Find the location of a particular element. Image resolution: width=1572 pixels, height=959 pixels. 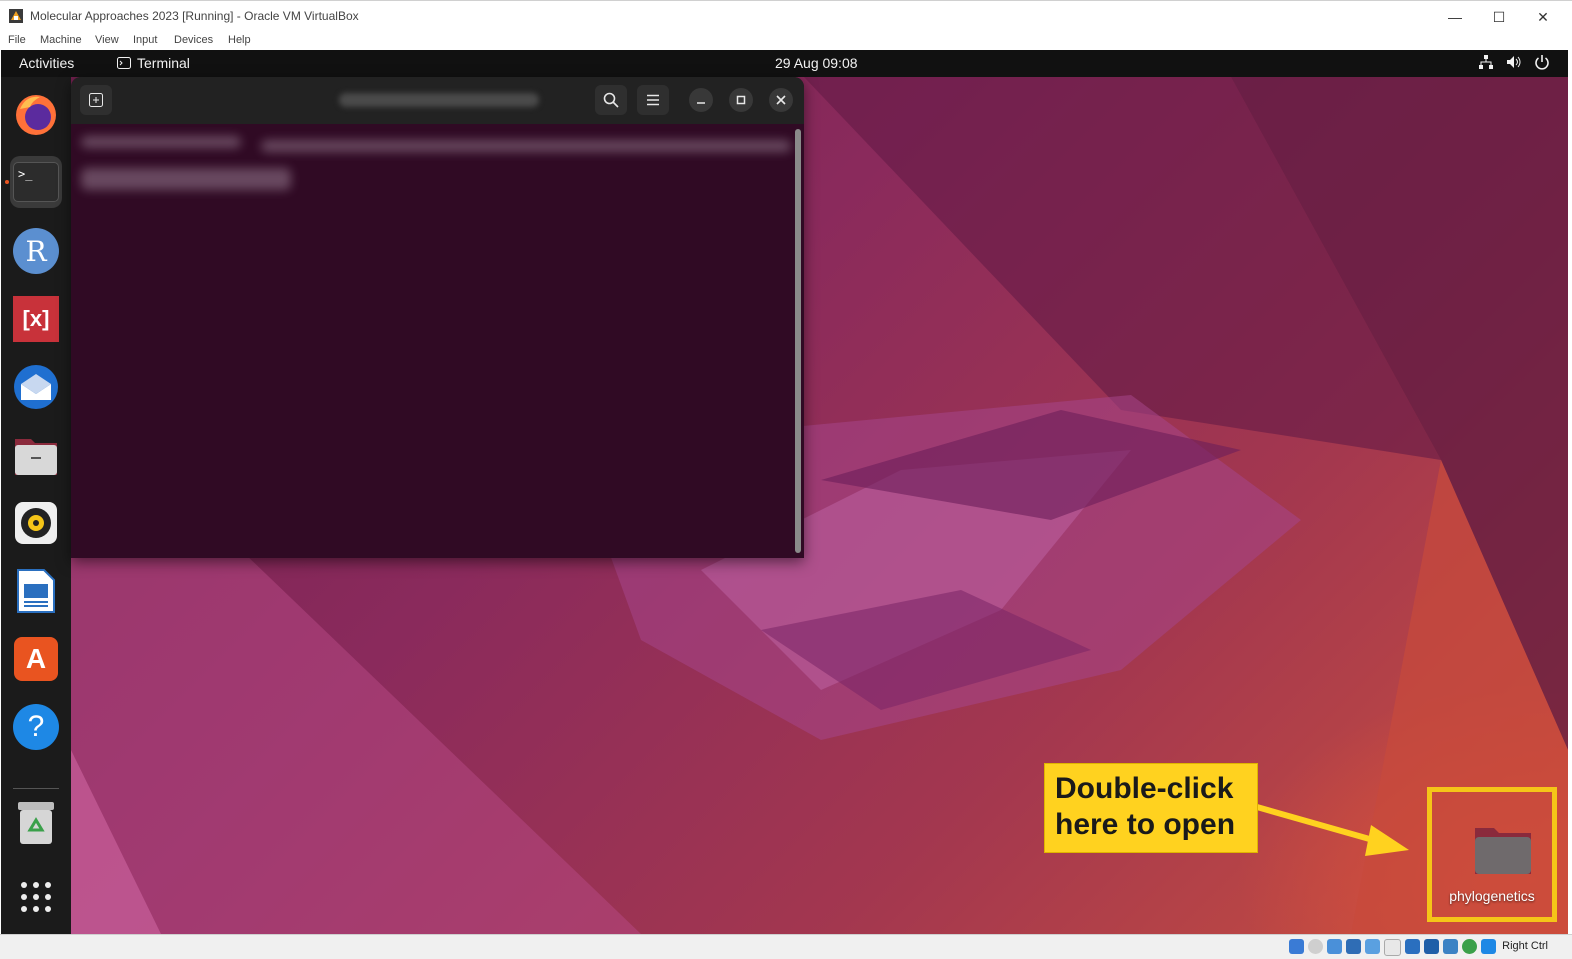

app-center-glyph: A is located at coordinates (36, 658).